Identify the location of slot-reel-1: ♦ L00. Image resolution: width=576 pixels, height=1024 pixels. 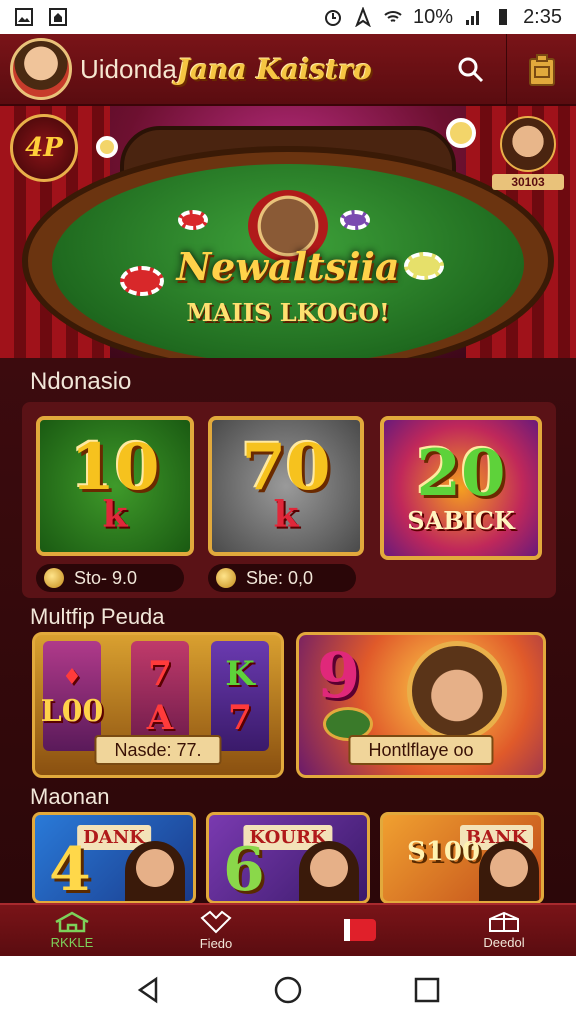
(72, 696).